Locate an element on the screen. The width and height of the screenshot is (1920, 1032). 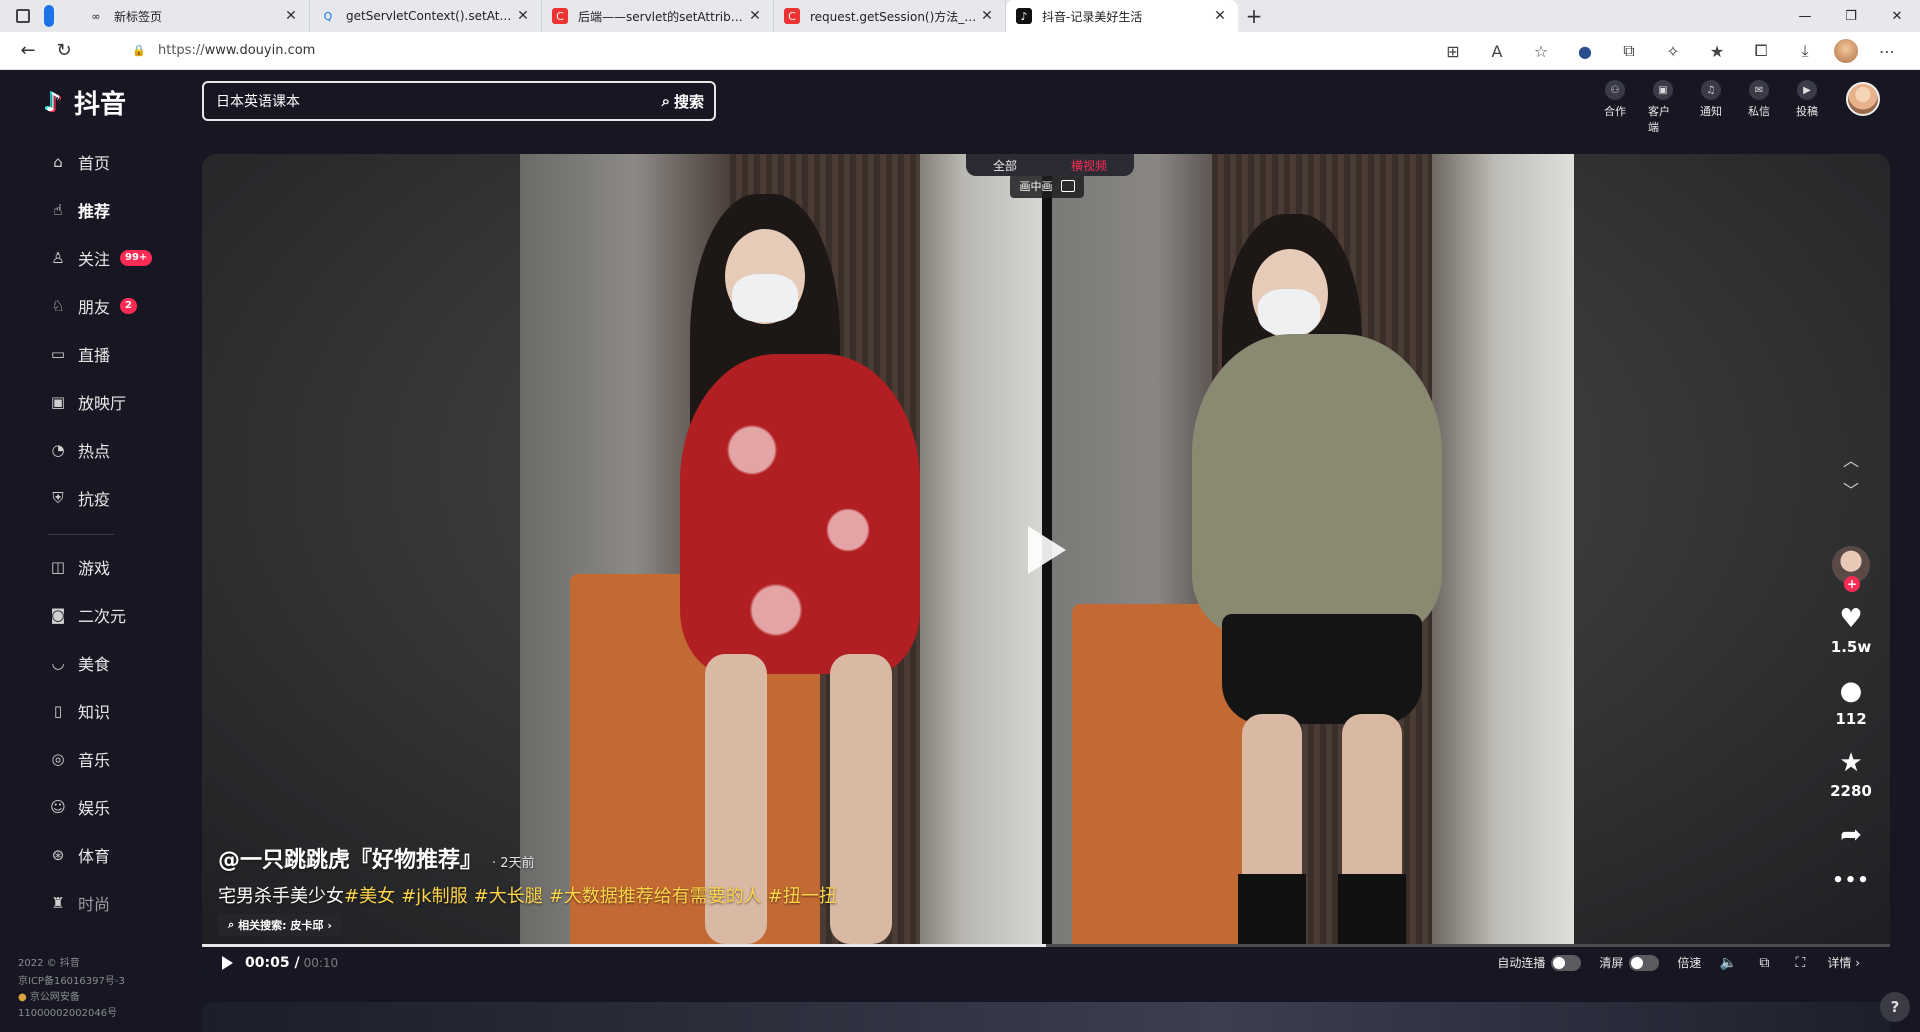
hashtag: #美女 is located at coordinates (369, 896).